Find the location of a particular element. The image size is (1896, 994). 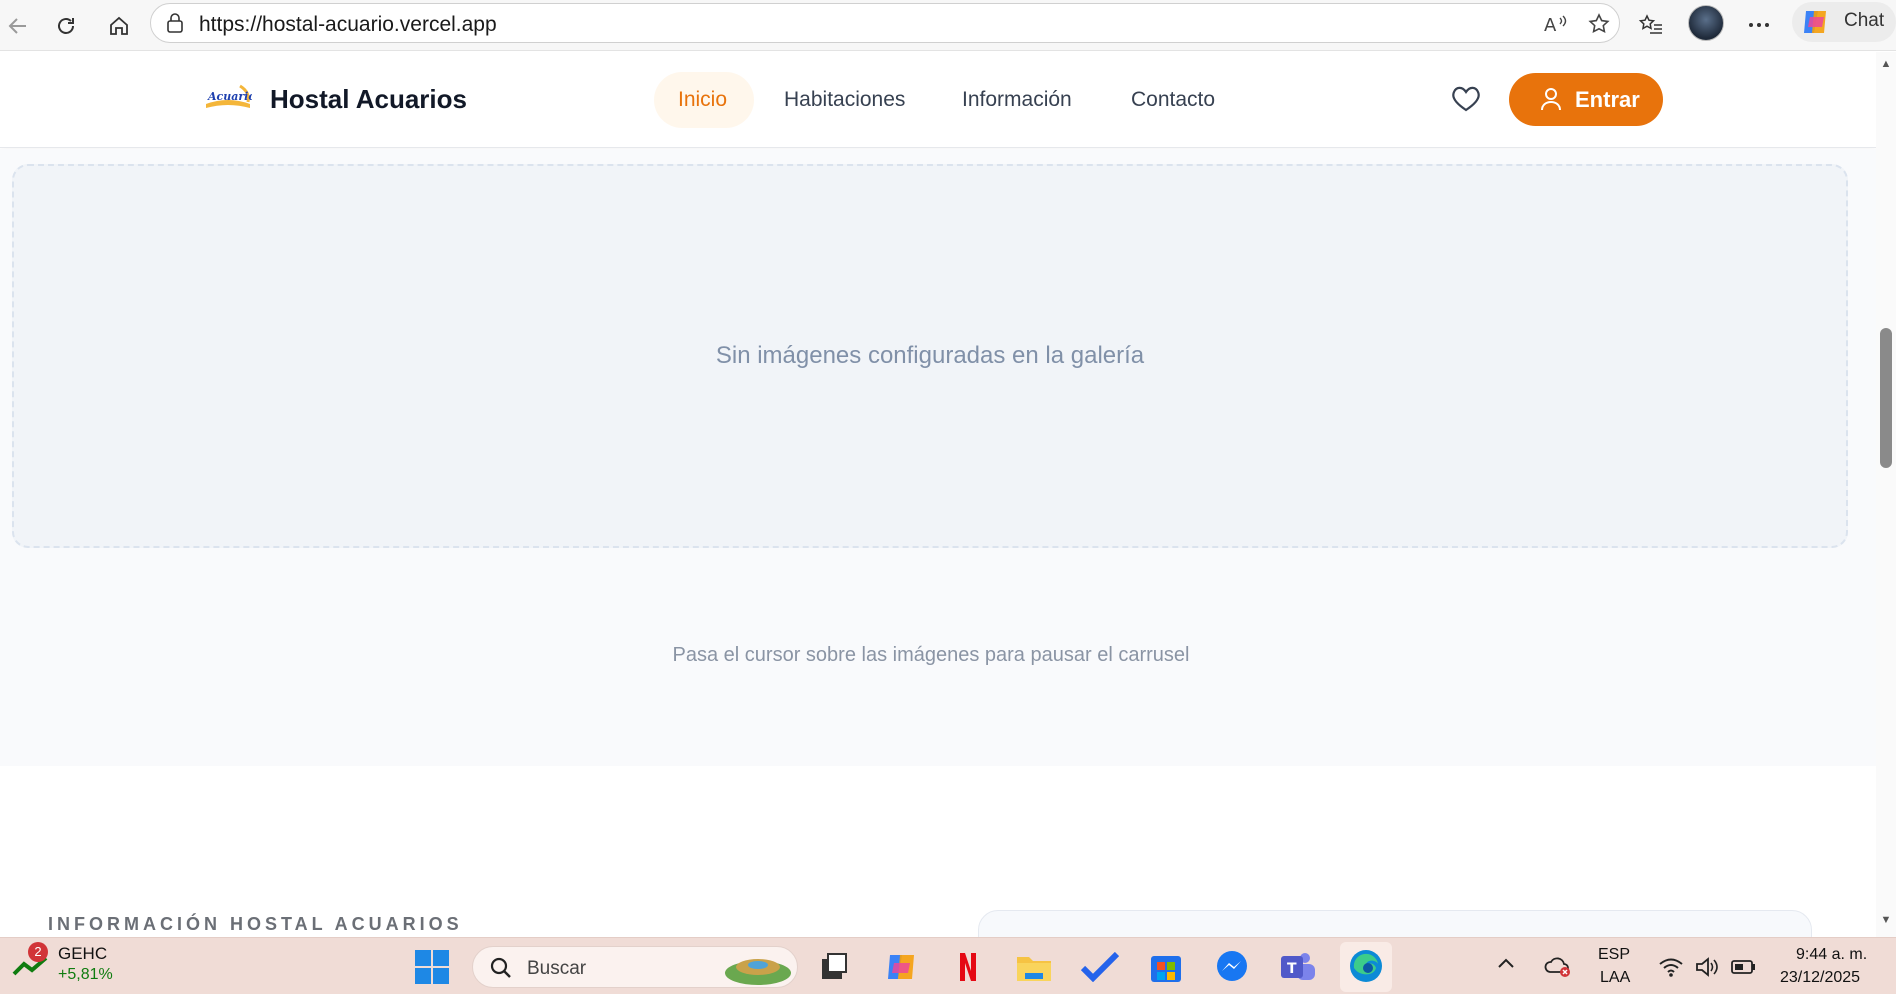

info-section-heading: INFORMACIÓN HOSTAL ACUARIOS is located at coordinates (255, 924).